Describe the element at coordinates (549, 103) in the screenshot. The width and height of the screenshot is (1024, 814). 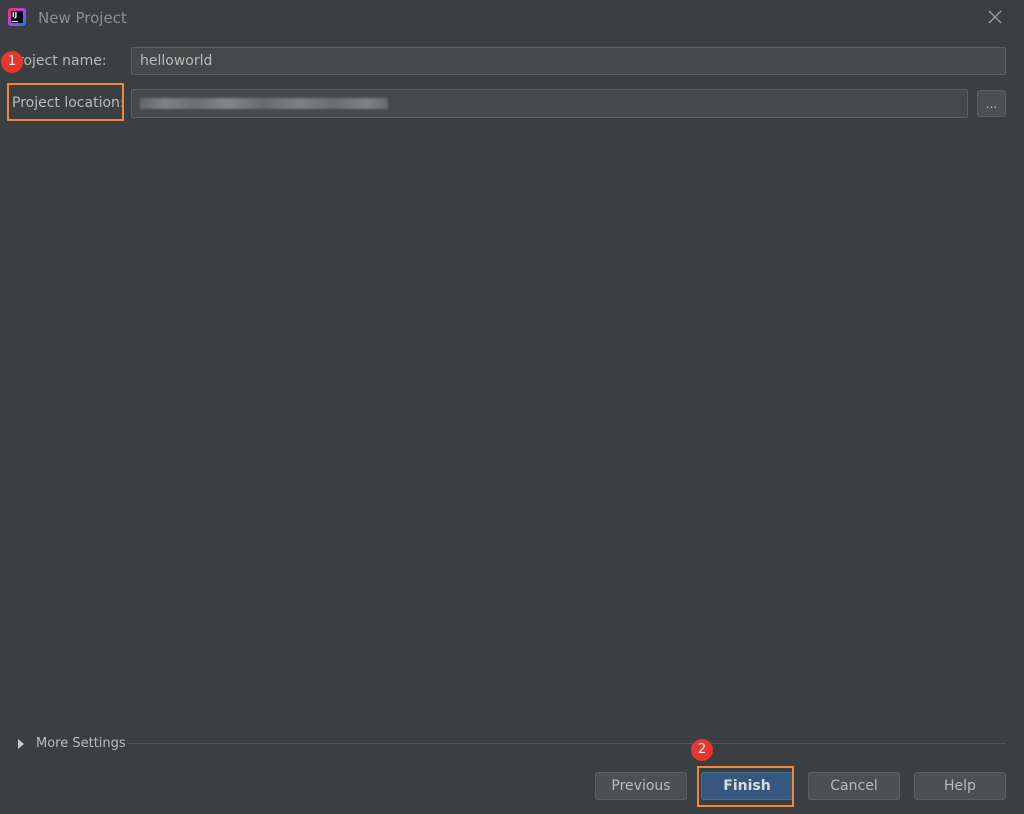
I see `project-location-input` at that location.